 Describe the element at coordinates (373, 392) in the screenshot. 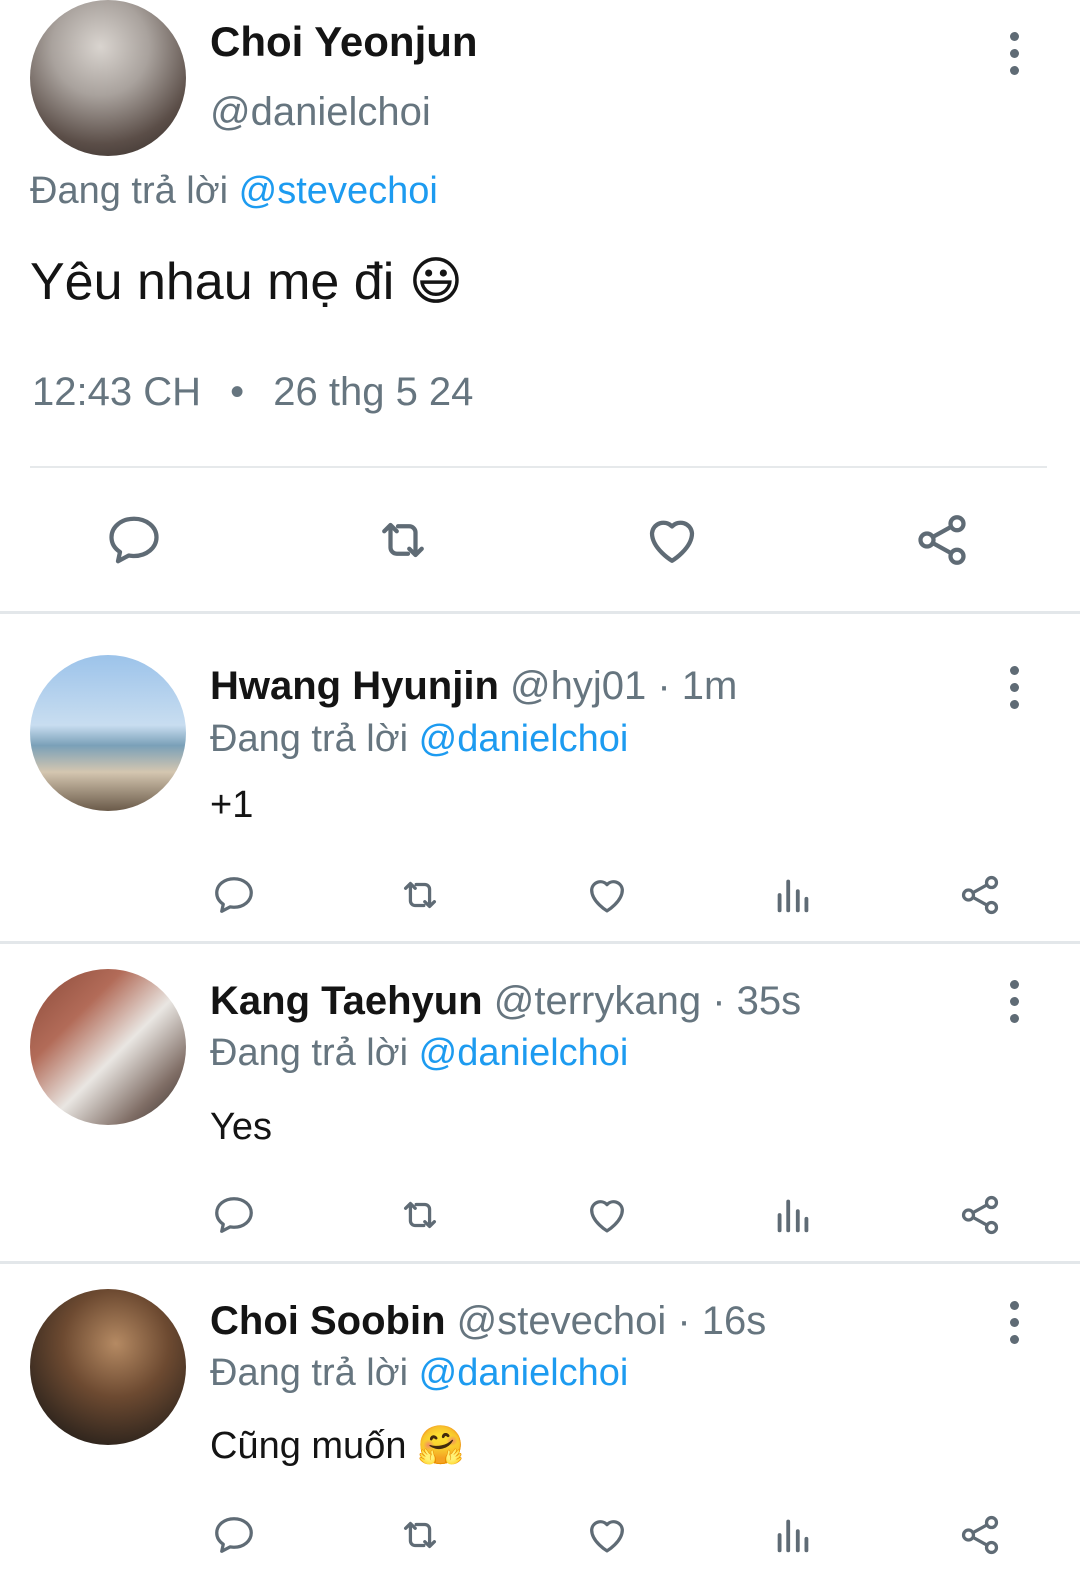

I see `tweet-date: 26 thg 5 24` at that location.